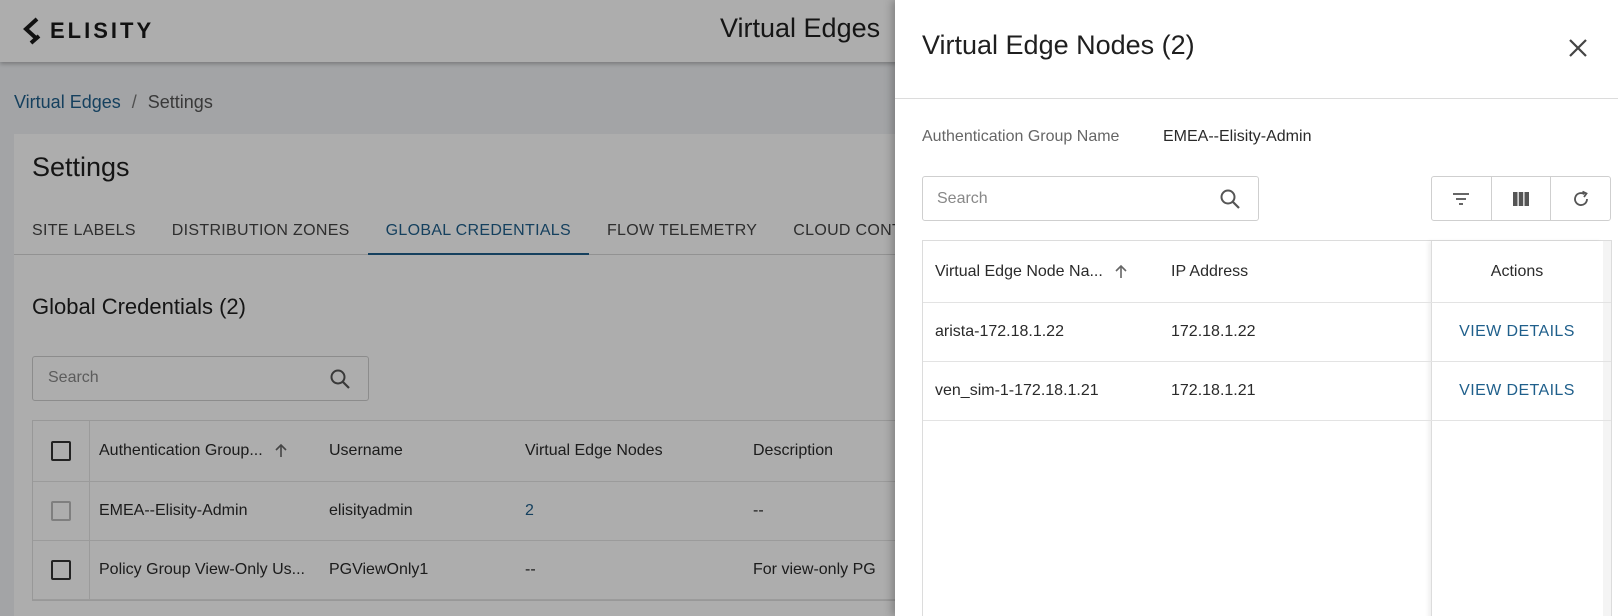 The image size is (1618, 616). I want to click on columns-button, so click(1522, 198).